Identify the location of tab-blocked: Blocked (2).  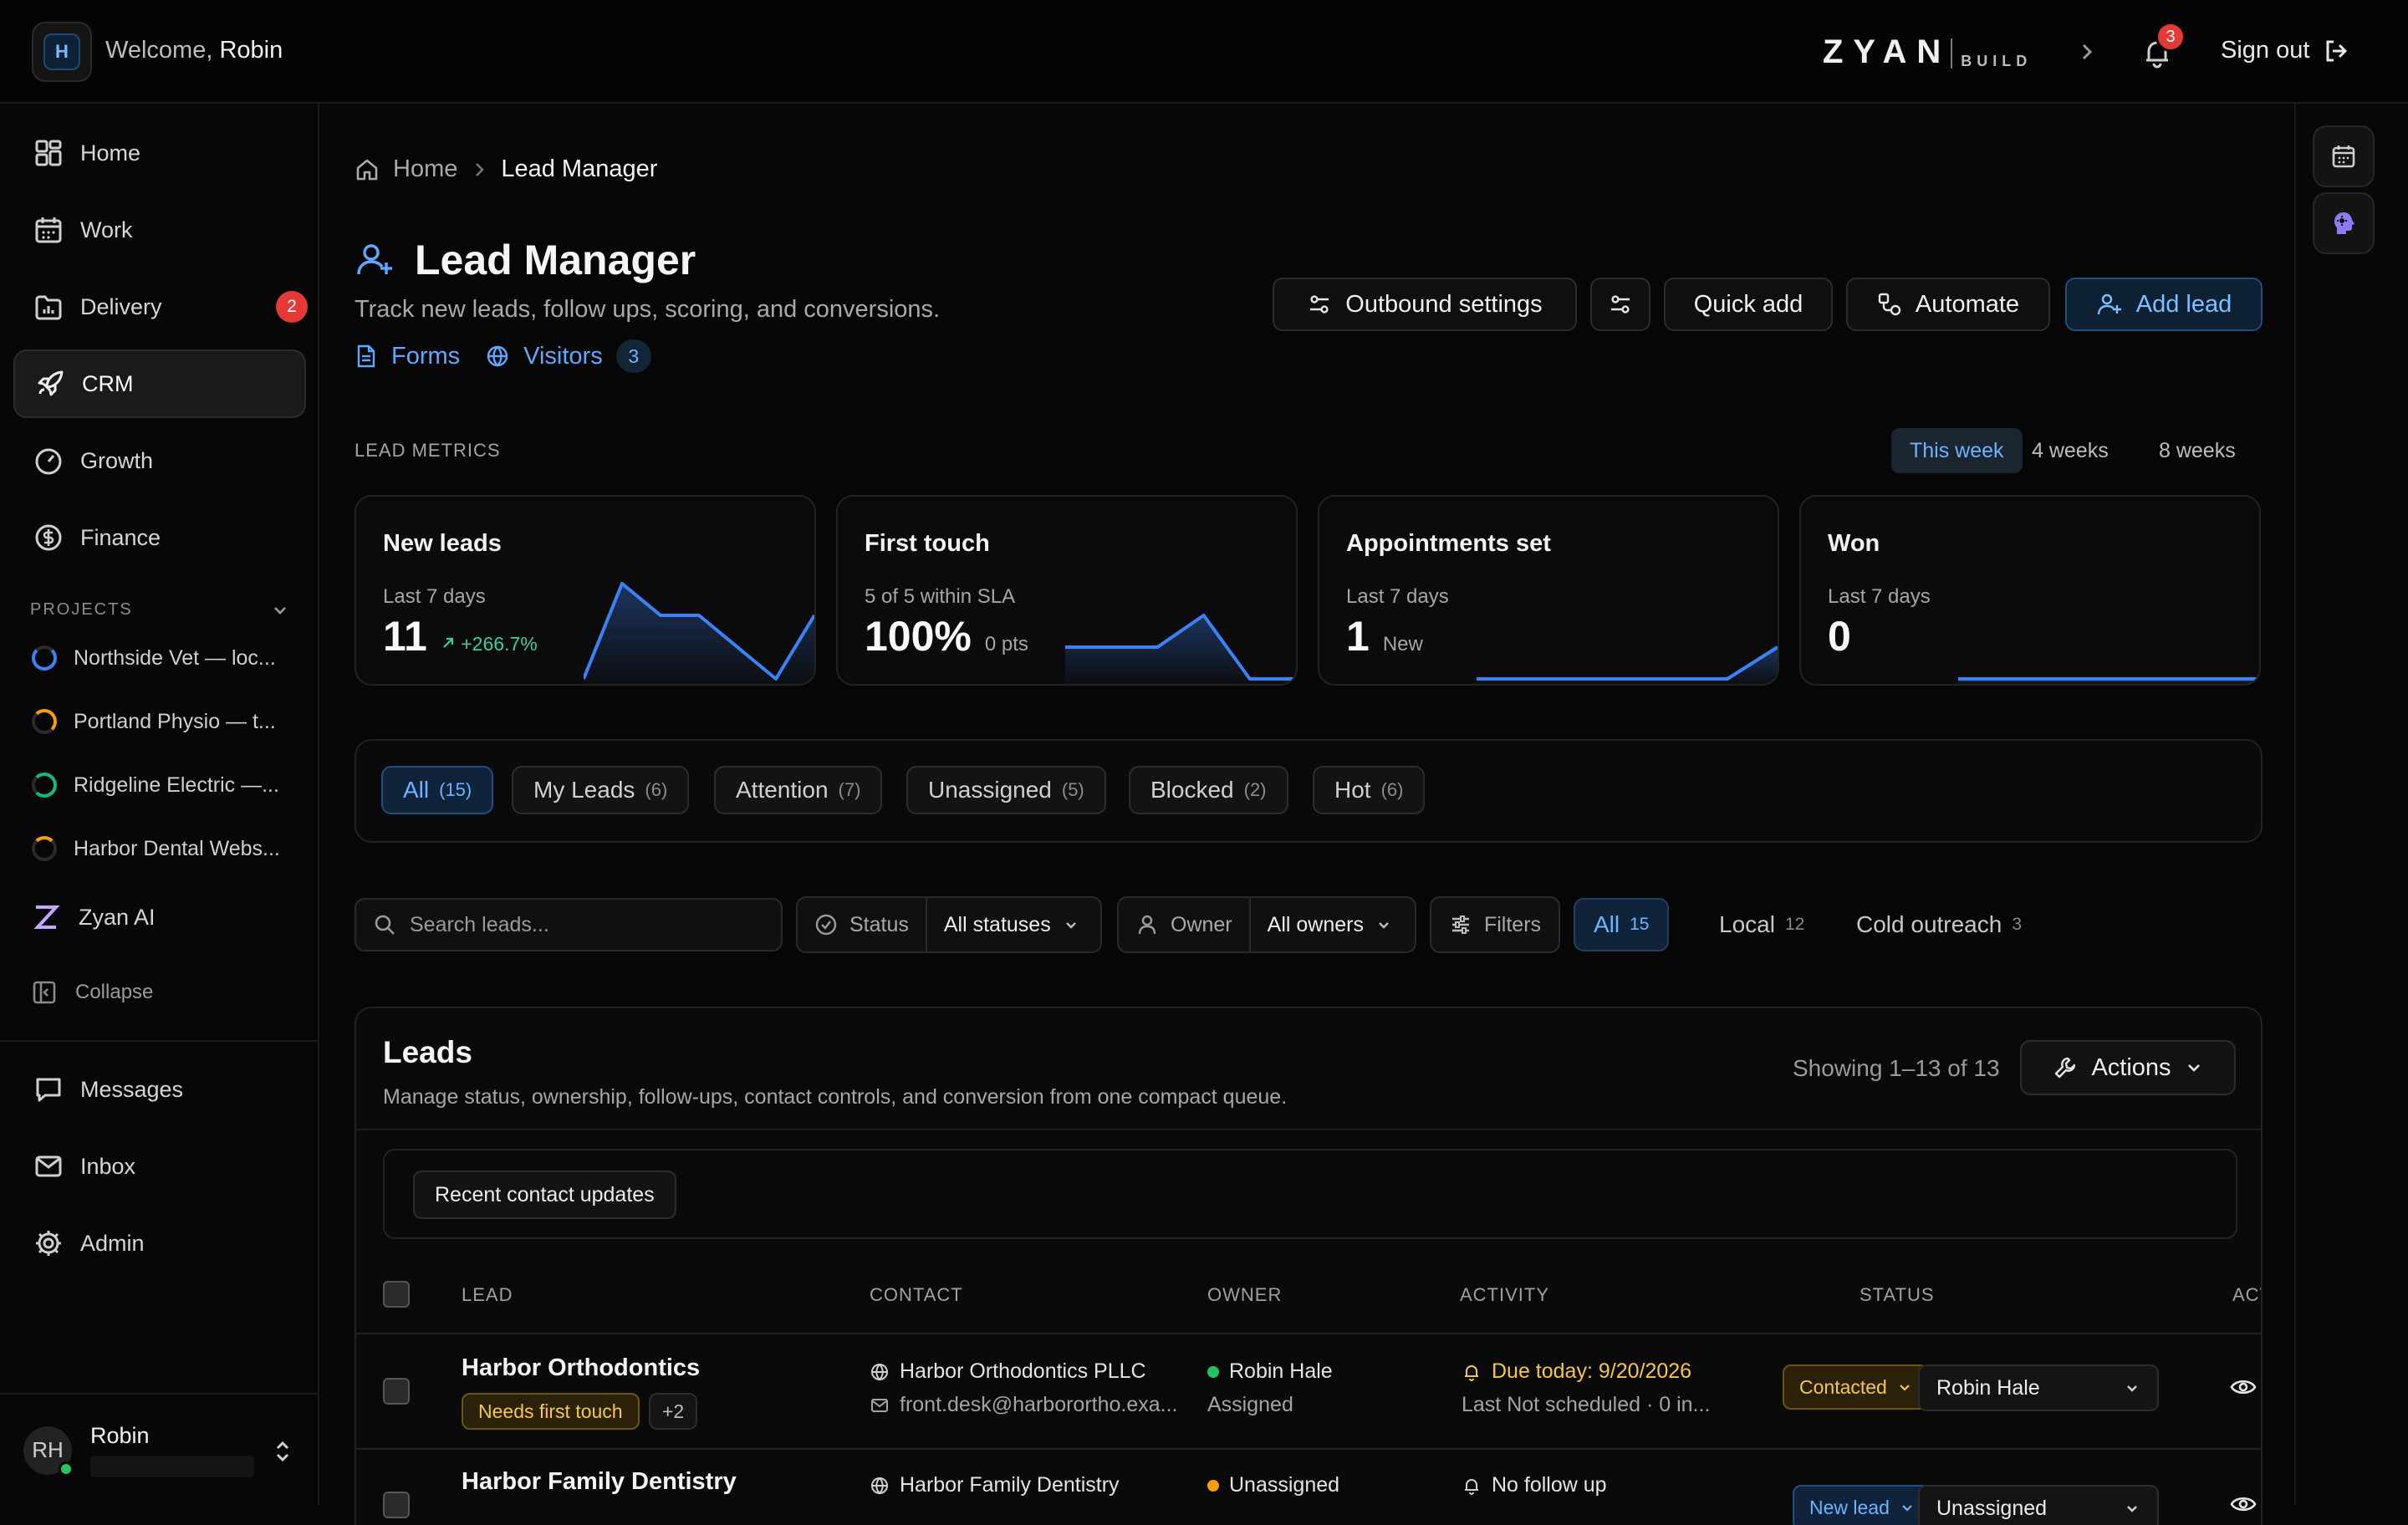
(1209, 790).